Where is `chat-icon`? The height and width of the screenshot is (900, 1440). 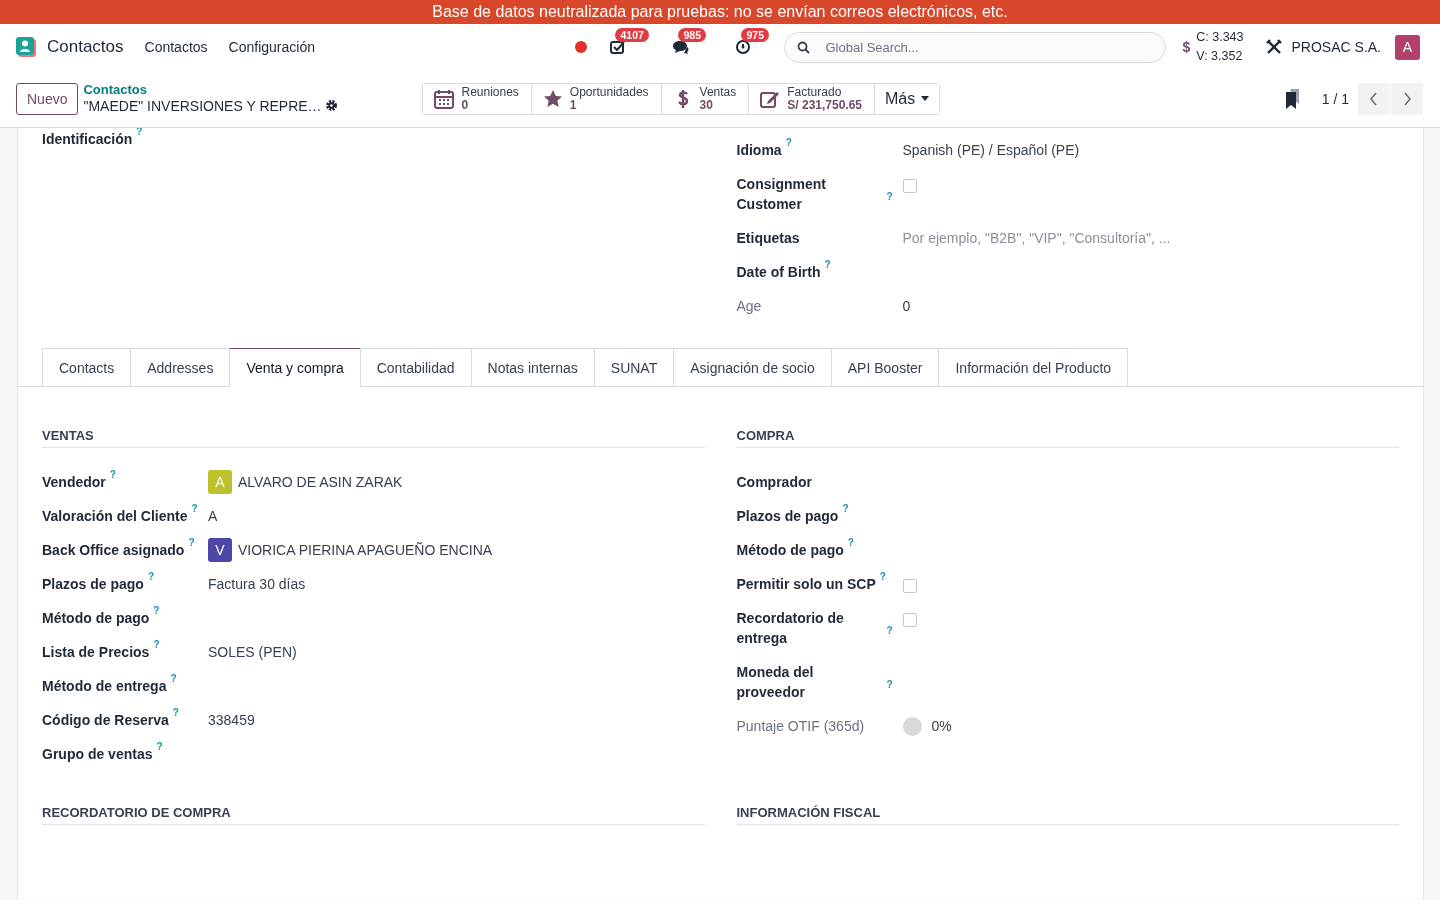
chat-icon is located at coordinates (681, 47).